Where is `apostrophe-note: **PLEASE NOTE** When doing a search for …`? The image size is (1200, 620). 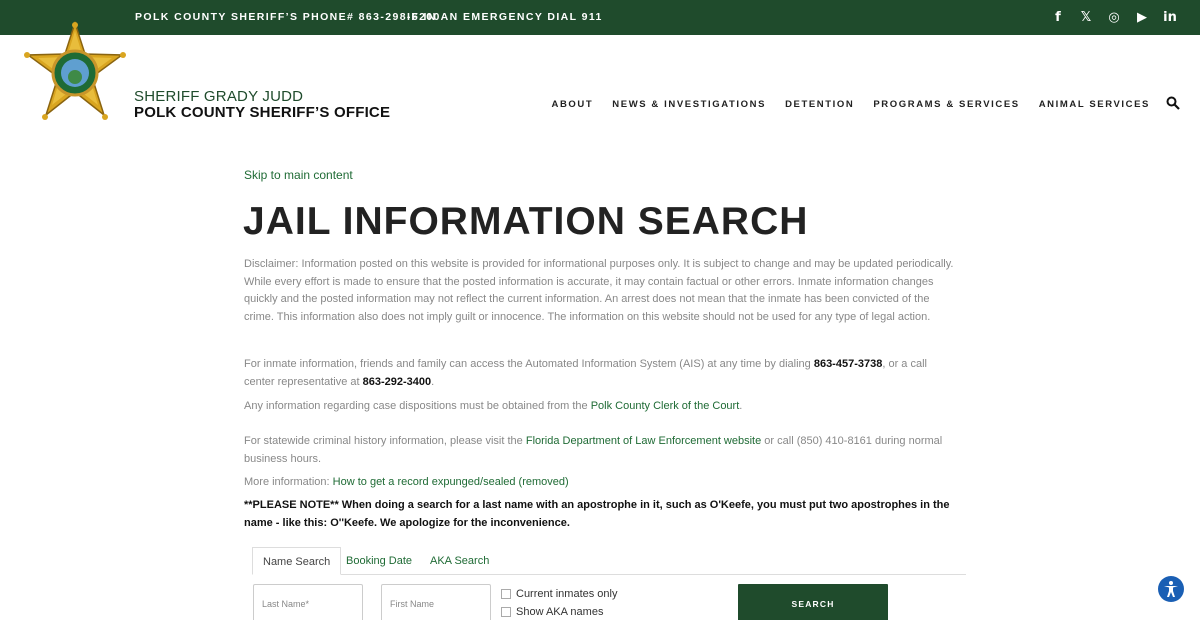 apostrophe-note: **PLEASE NOTE** When doing a search for … is located at coordinates (597, 514).